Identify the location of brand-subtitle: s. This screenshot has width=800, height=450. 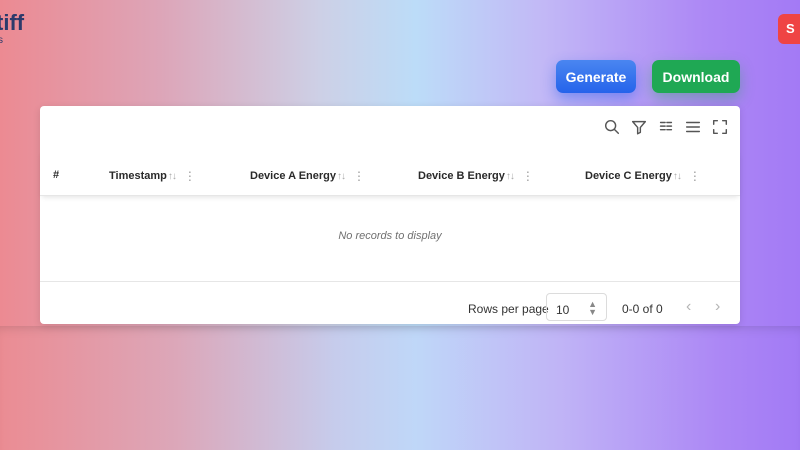
(1, 40).